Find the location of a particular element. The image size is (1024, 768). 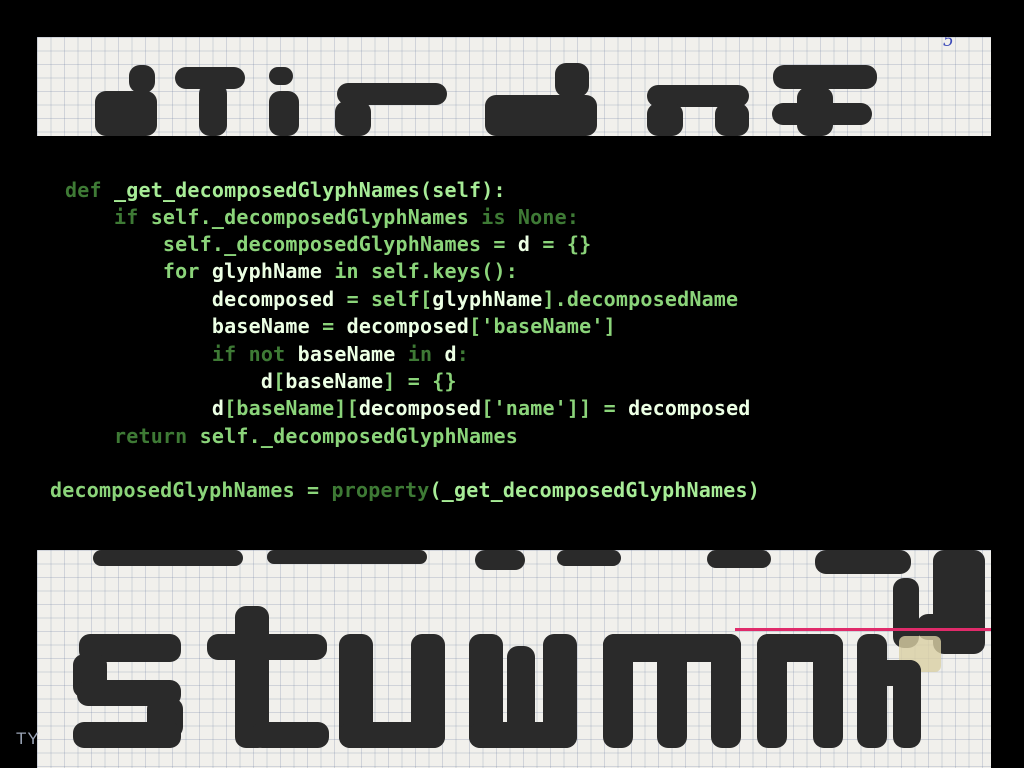

page-number-mark: 5 is located at coordinates (948, 44).